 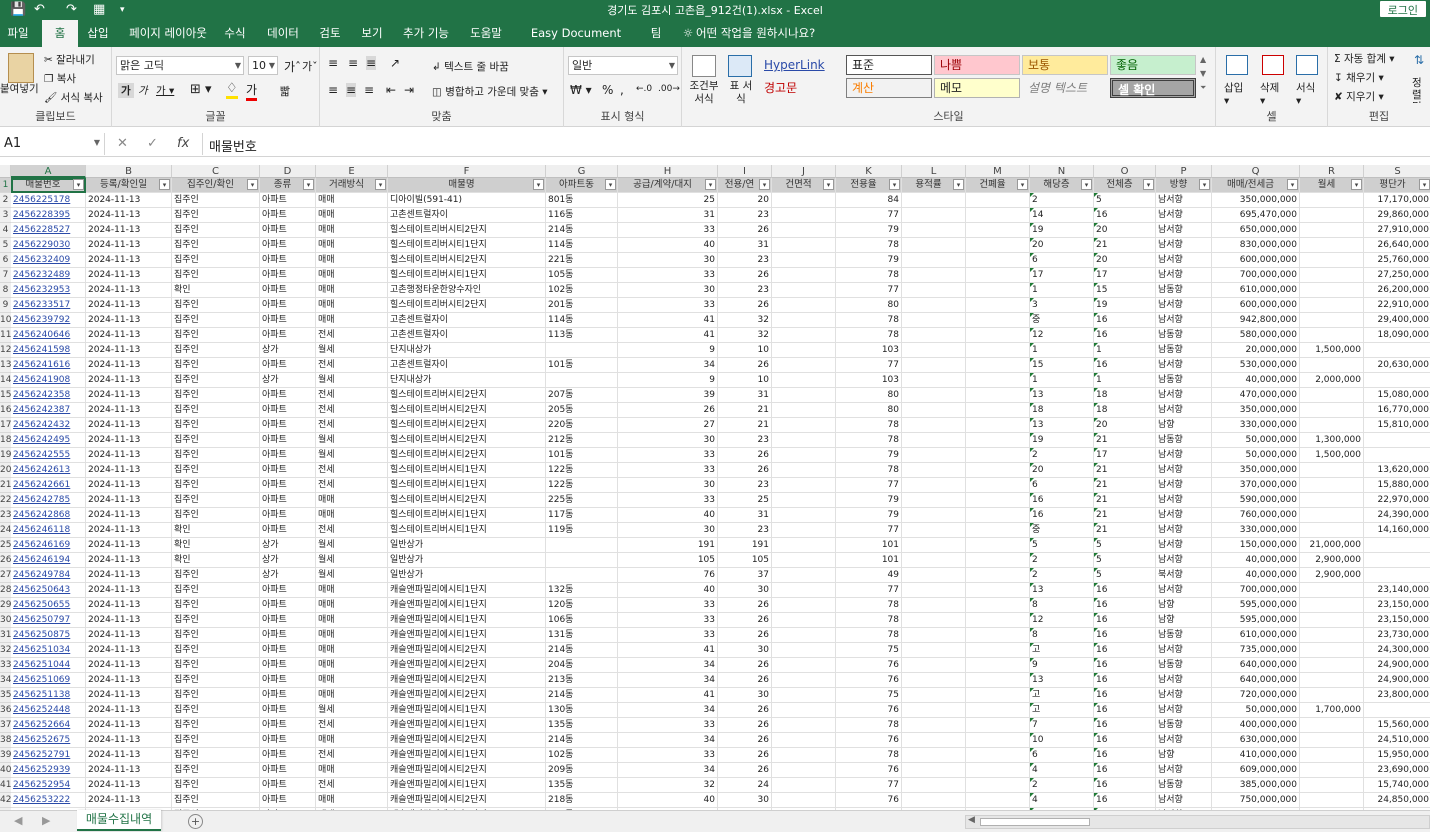 What do you see at coordinates (582, 800) in the screenshot?
I see `cell: 218동` at bounding box center [582, 800].